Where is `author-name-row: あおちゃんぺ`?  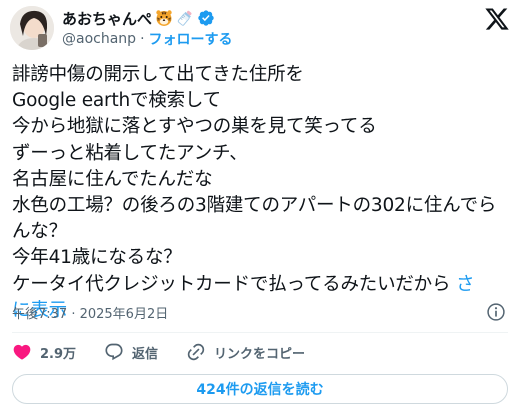 author-name-row: あおちゃんぺ is located at coordinates (138, 18).